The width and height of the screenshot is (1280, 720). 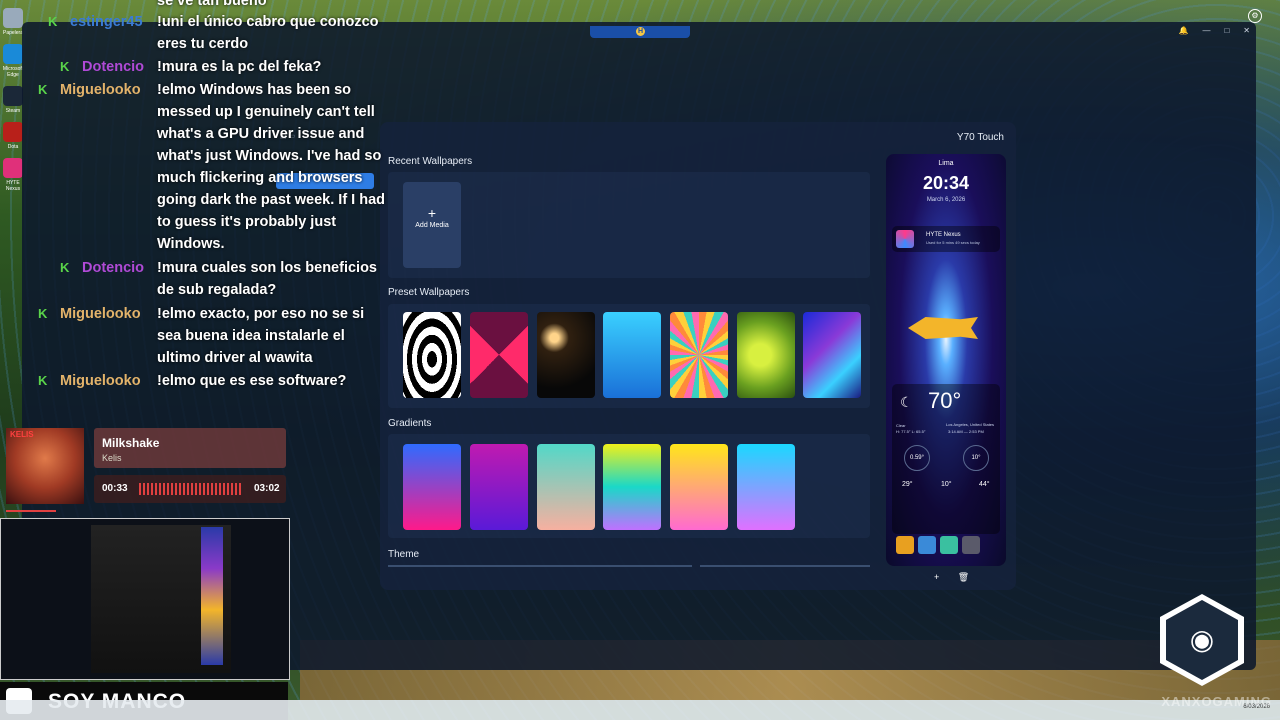 I want to click on album-text: KELIS, so click(x=22, y=434).